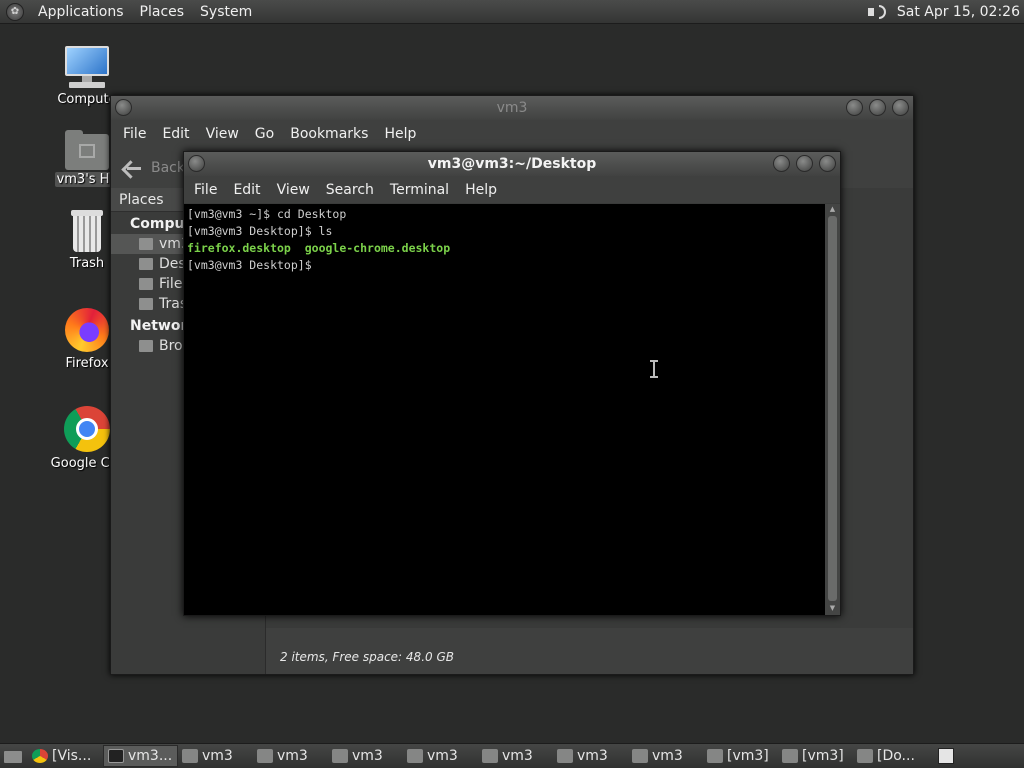 The height and width of the screenshot is (768, 1024). What do you see at coordinates (87, 363) in the screenshot?
I see `desktop-icon-label: Firefox` at bounding box center [87, 363].